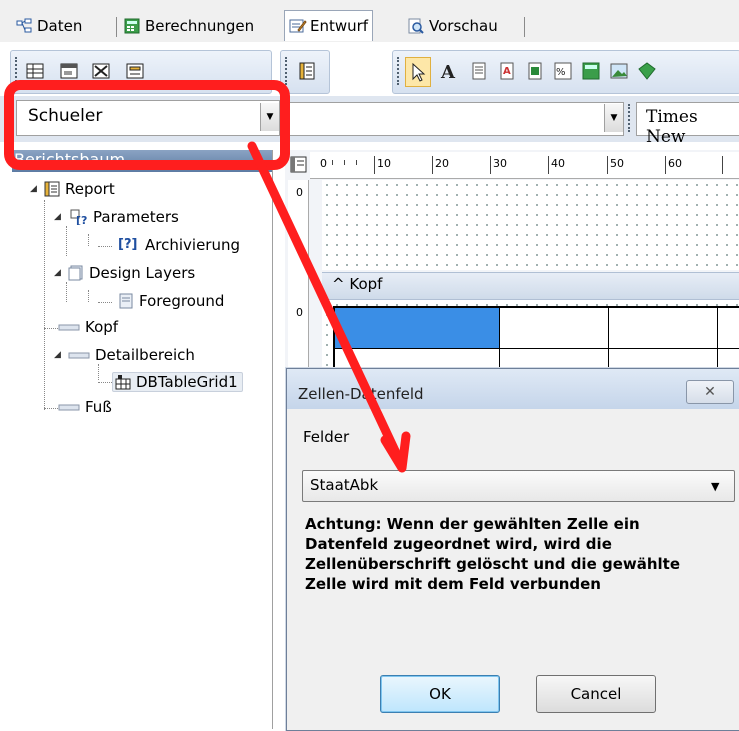 This screenshot has height=731, width=739. Describe the element at coordinates (591, 71) in the screenshot. I see `calc-component-icon` at that location.